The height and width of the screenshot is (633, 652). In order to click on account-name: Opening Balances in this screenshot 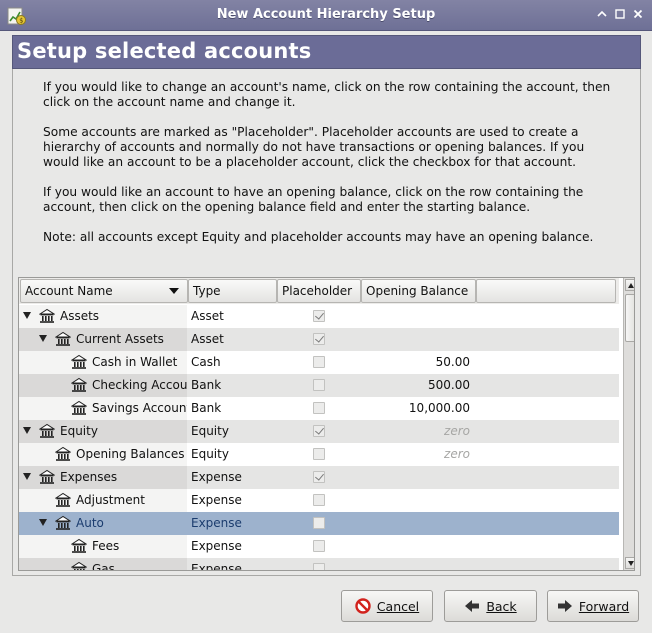, I will do `click(130, 454)`.